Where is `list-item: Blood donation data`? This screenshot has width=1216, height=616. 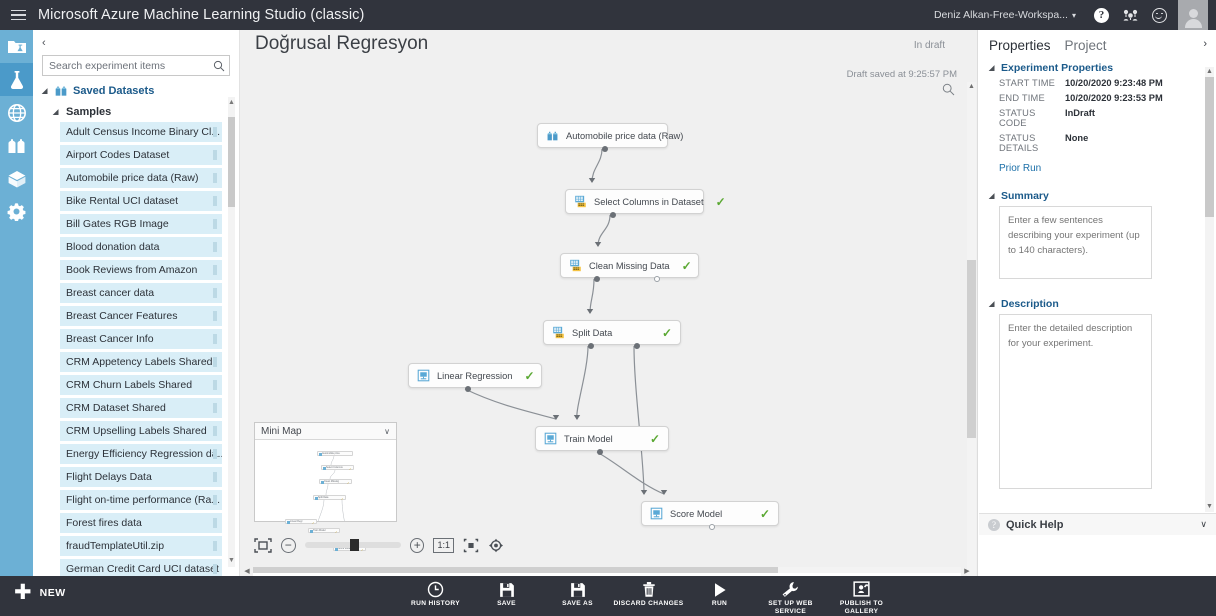
list-item: Blood donation data is located at coordinates (141, 247).